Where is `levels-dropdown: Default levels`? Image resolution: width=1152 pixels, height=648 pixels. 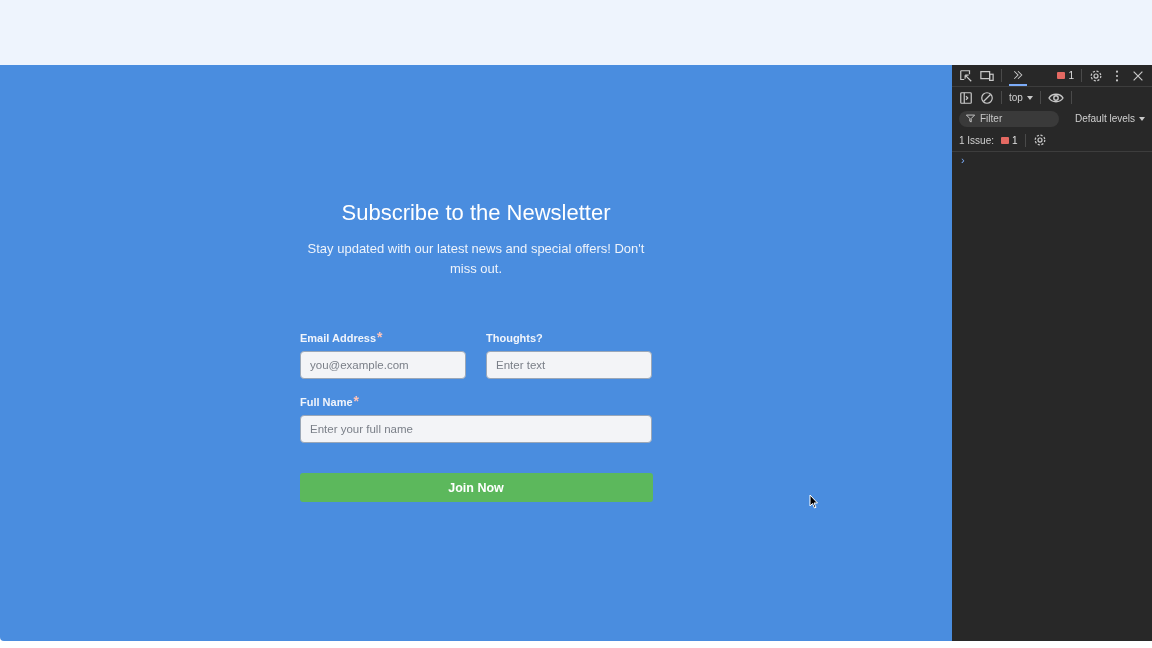 levels-dropdown: Default levels is located at coordinates (1109, 118).